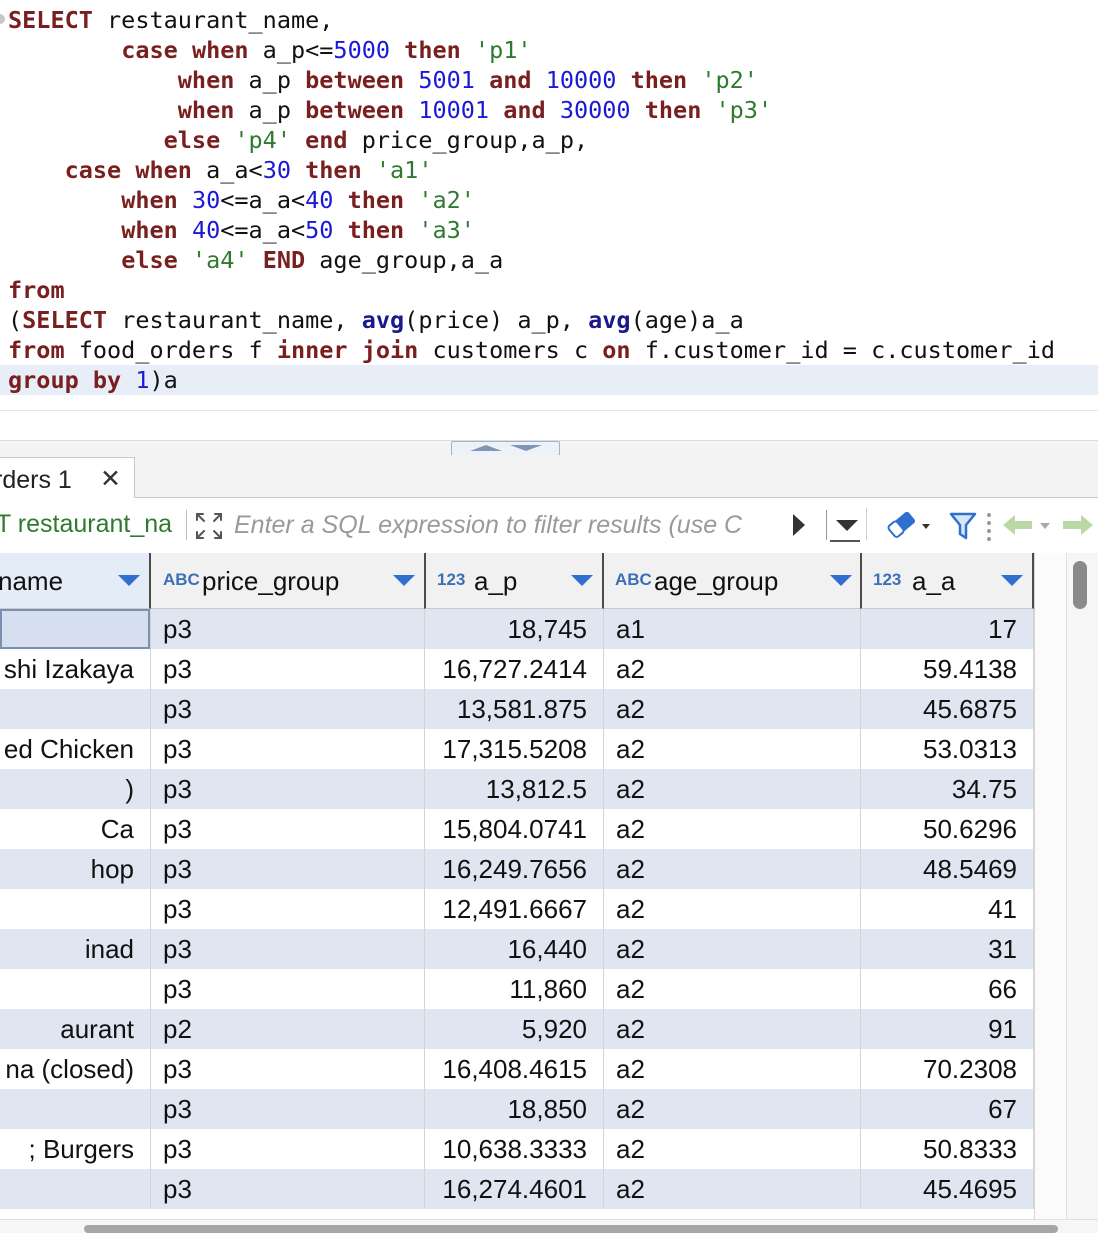 This screenshot has width=1098, height=1233. Describe the element at coordinates (517, 869) in the screenshot. I see `table-row: hop p3 16,249.7656 a2 48.5469` at that location.